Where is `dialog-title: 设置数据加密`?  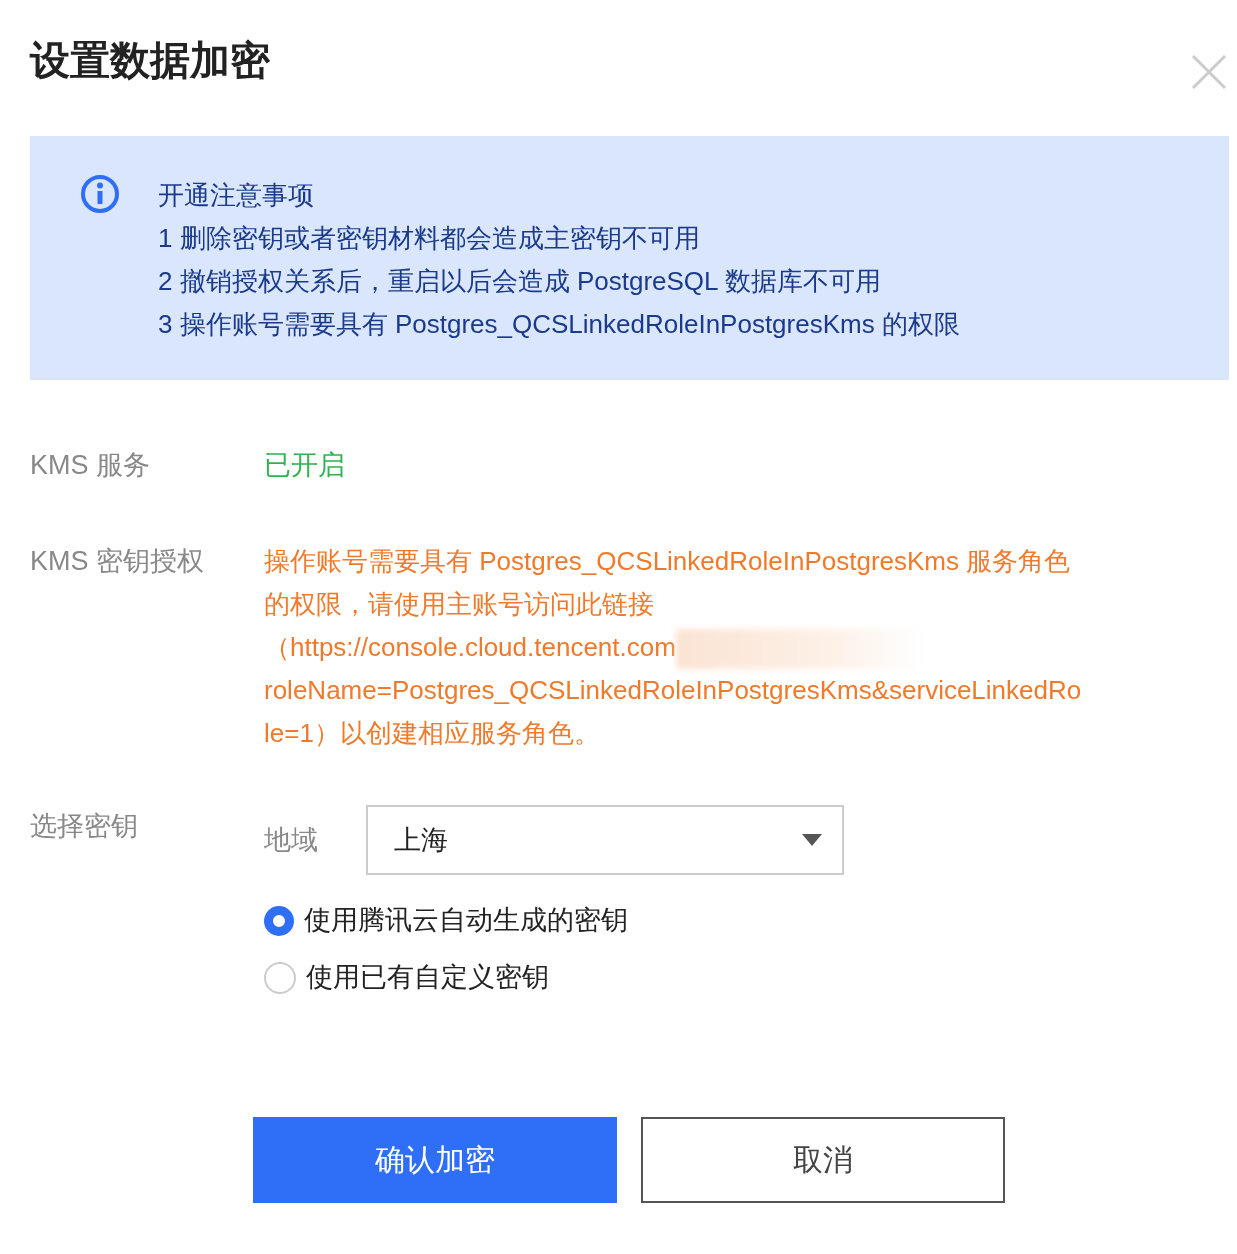 dialog-title: 设置数据加密 is located at coordinates (150, 60).